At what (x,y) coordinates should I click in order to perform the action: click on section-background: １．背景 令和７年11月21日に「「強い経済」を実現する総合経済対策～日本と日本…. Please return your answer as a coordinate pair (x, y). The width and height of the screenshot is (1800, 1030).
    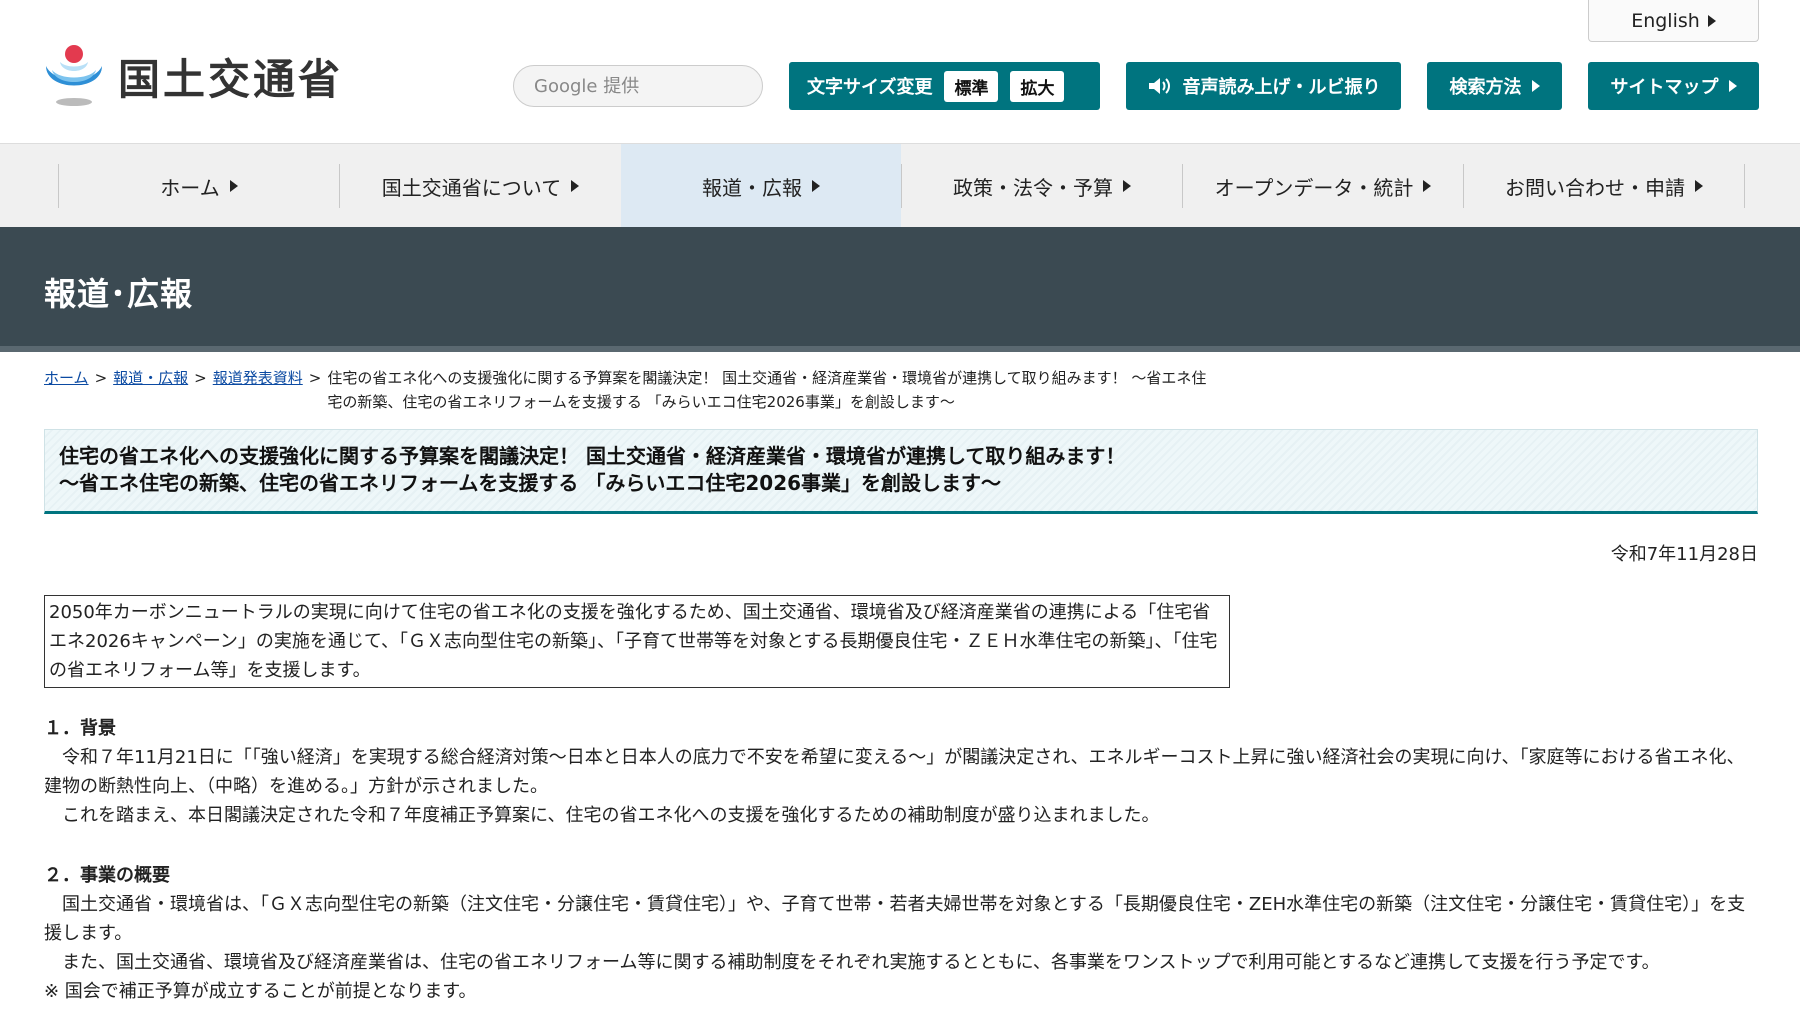
    Looking at the image, I should click on (902, 772).